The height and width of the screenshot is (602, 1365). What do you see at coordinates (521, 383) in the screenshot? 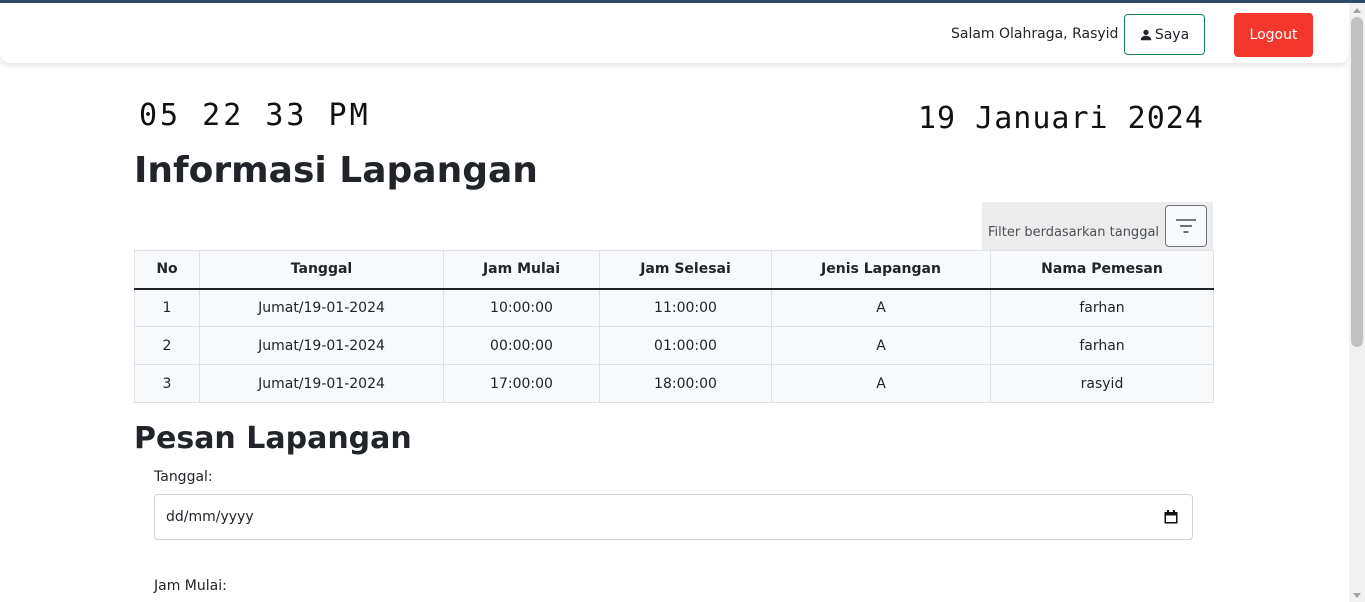
I see `cell-jam-mulai: 17:00:00` at bounding box center [521, 383].